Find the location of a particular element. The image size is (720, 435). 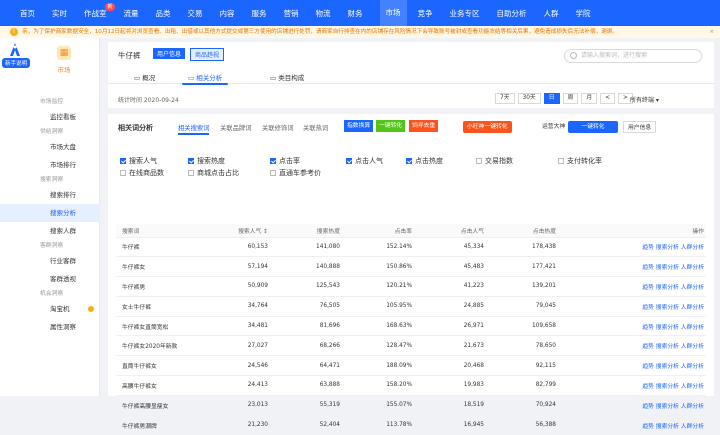

terminal-select: 所有终端 ▾ is located at coordinates (644, 99).